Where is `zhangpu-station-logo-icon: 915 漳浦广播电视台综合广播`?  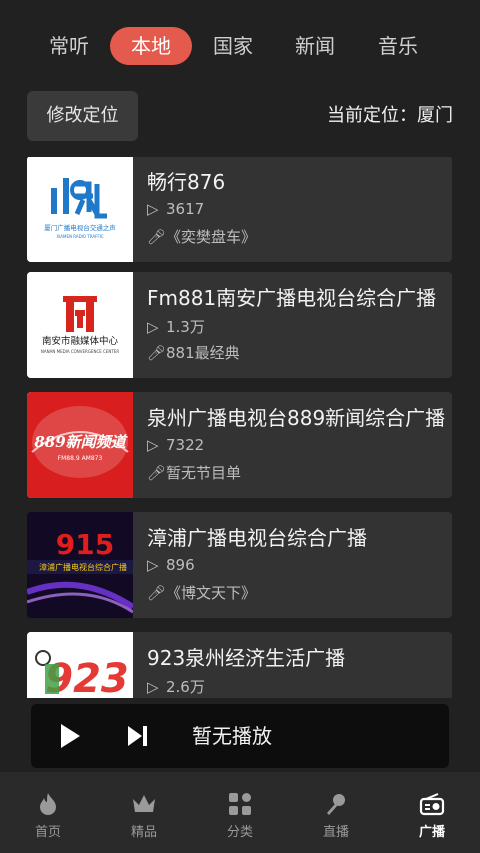
zhangpu-station-logo-icon: 915 漳浦广播电视台综合广播 is located at coordinates (80, 565).